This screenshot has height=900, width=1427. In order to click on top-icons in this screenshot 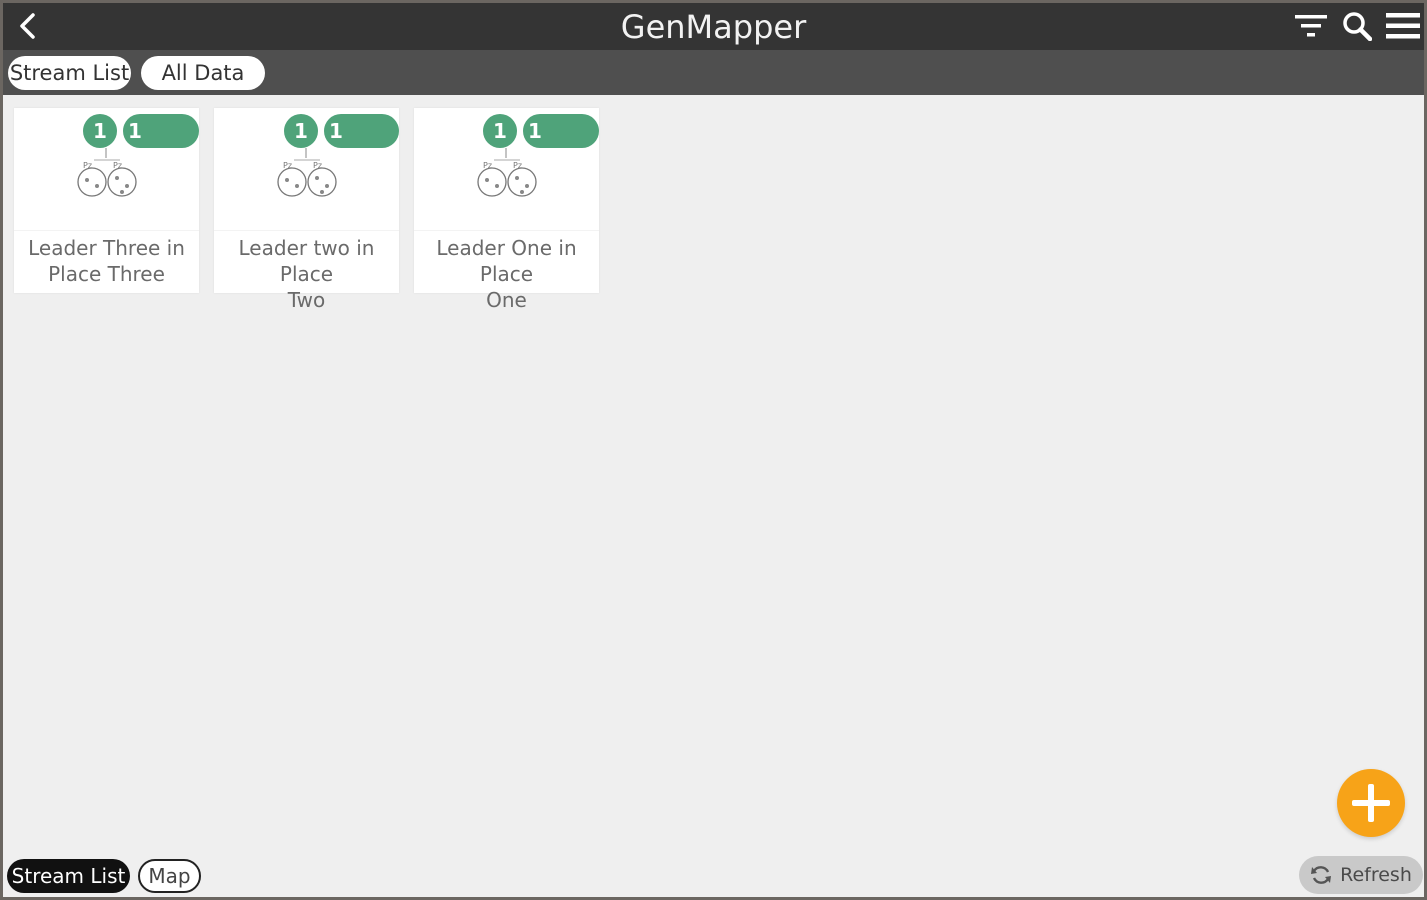, I will do `click(1357, 26)`.